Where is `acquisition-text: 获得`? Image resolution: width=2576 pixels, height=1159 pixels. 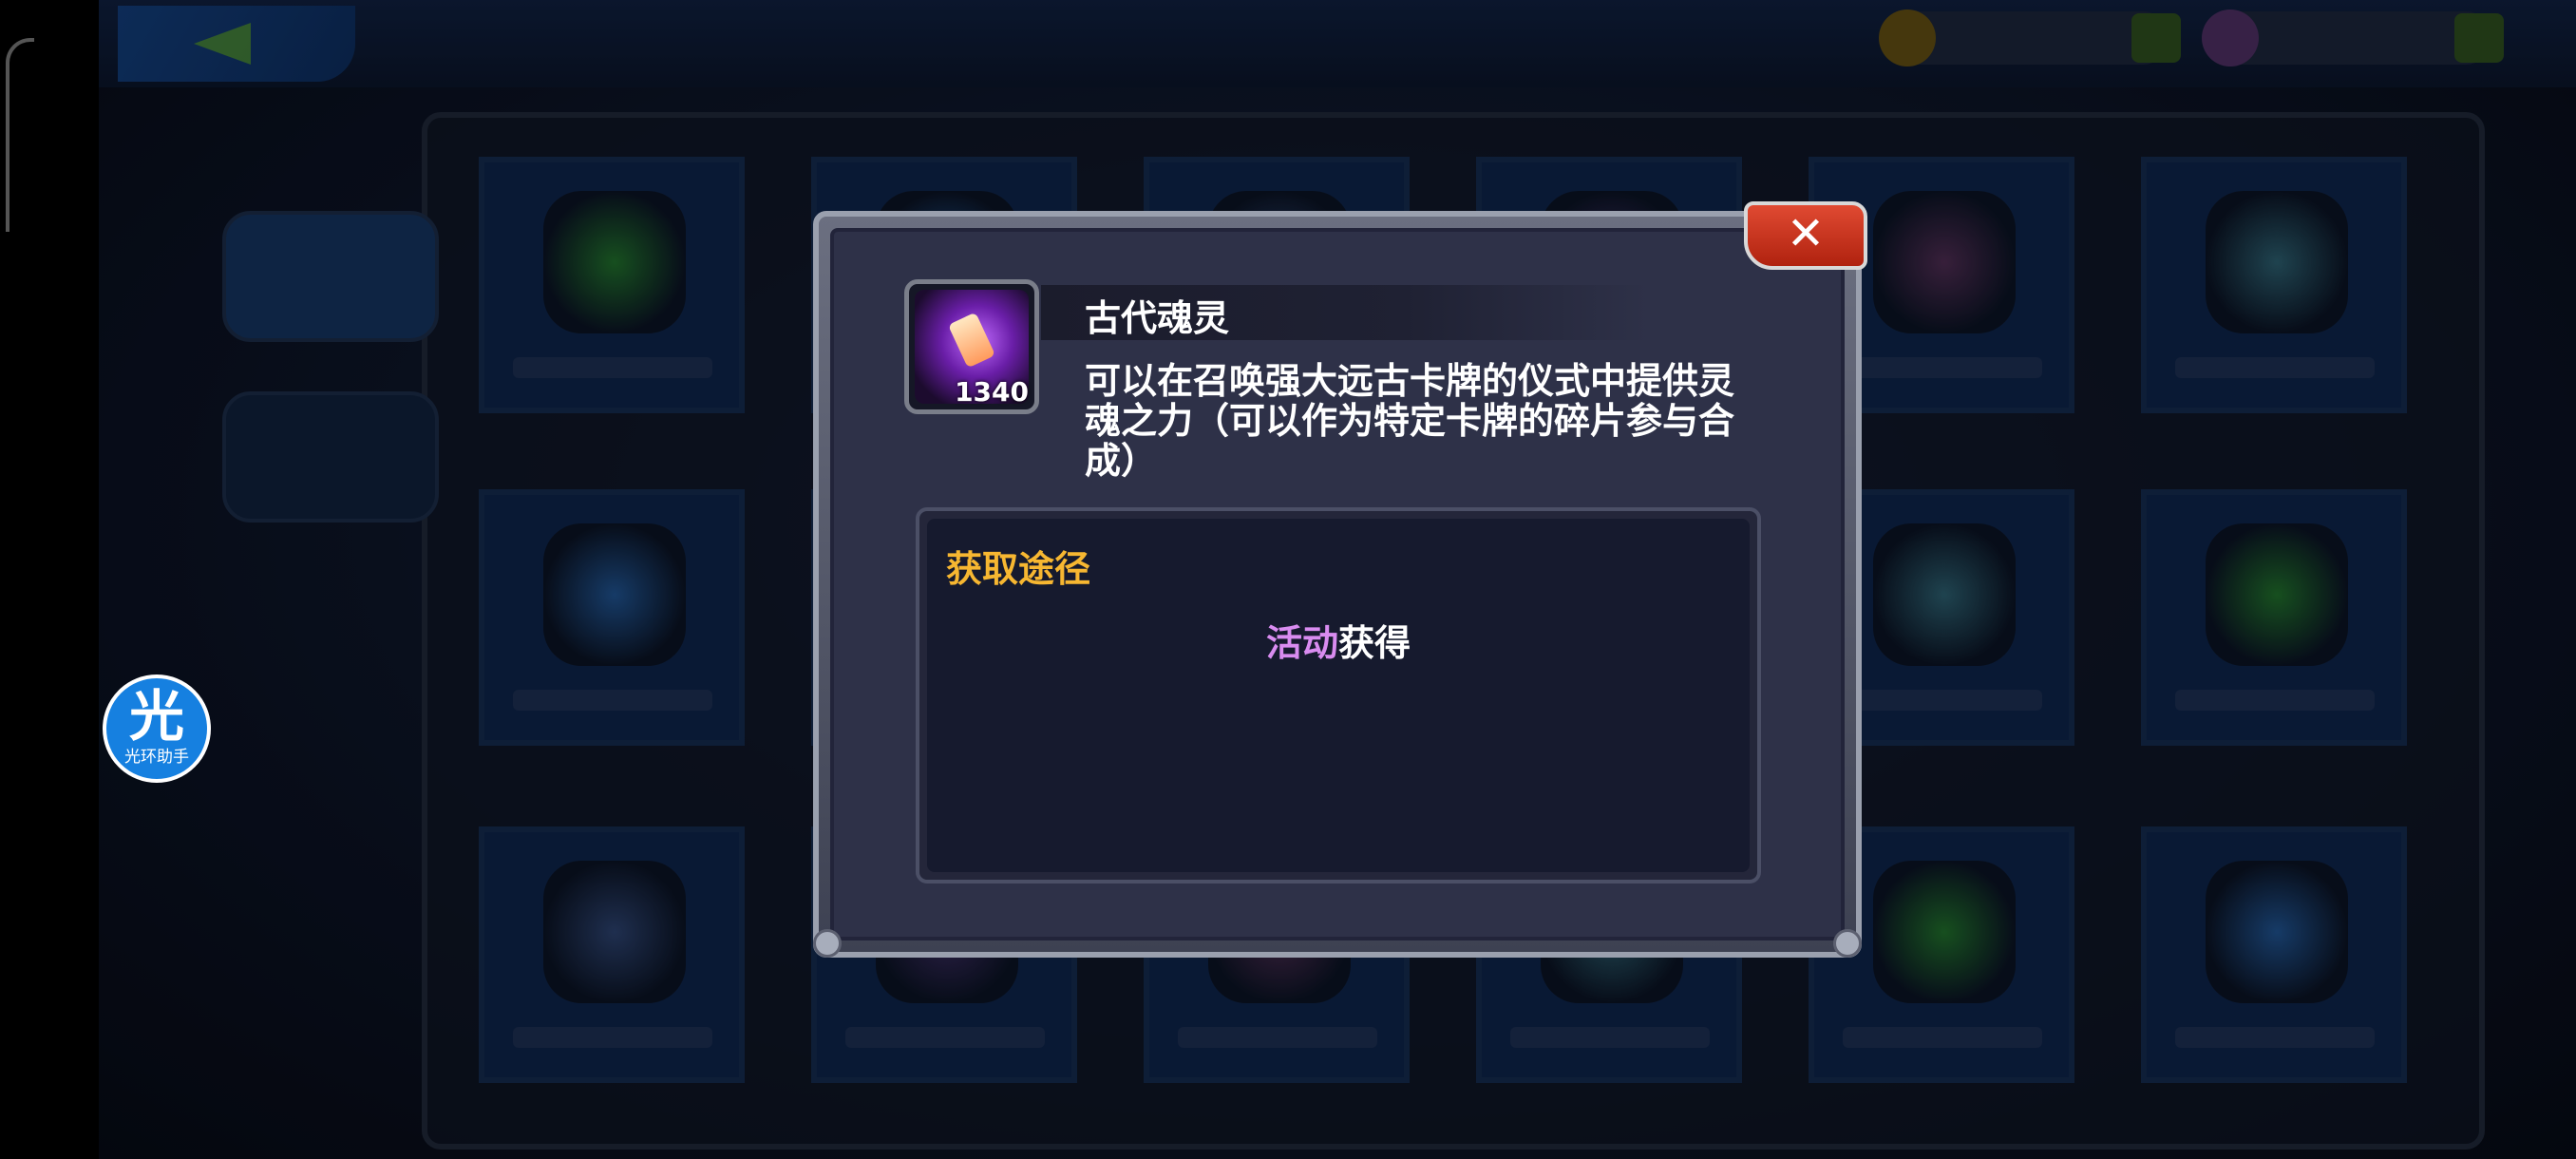 acquisition-text: 获得 is located at coordinates (1374, 643).